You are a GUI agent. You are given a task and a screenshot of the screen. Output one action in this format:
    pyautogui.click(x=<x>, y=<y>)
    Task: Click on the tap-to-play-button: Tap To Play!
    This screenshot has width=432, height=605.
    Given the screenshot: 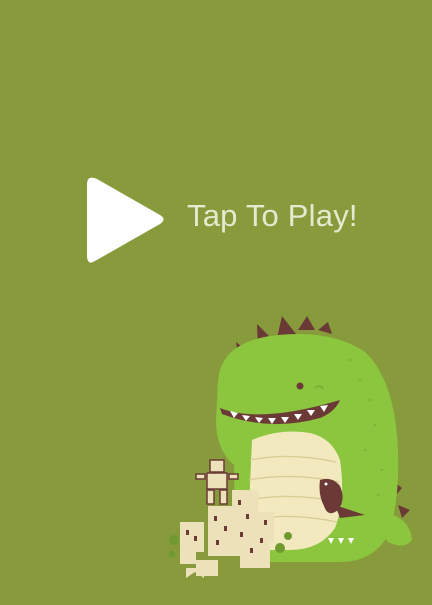 What is the action you would take?
    pyautogui.click(x=232, y=222)
    